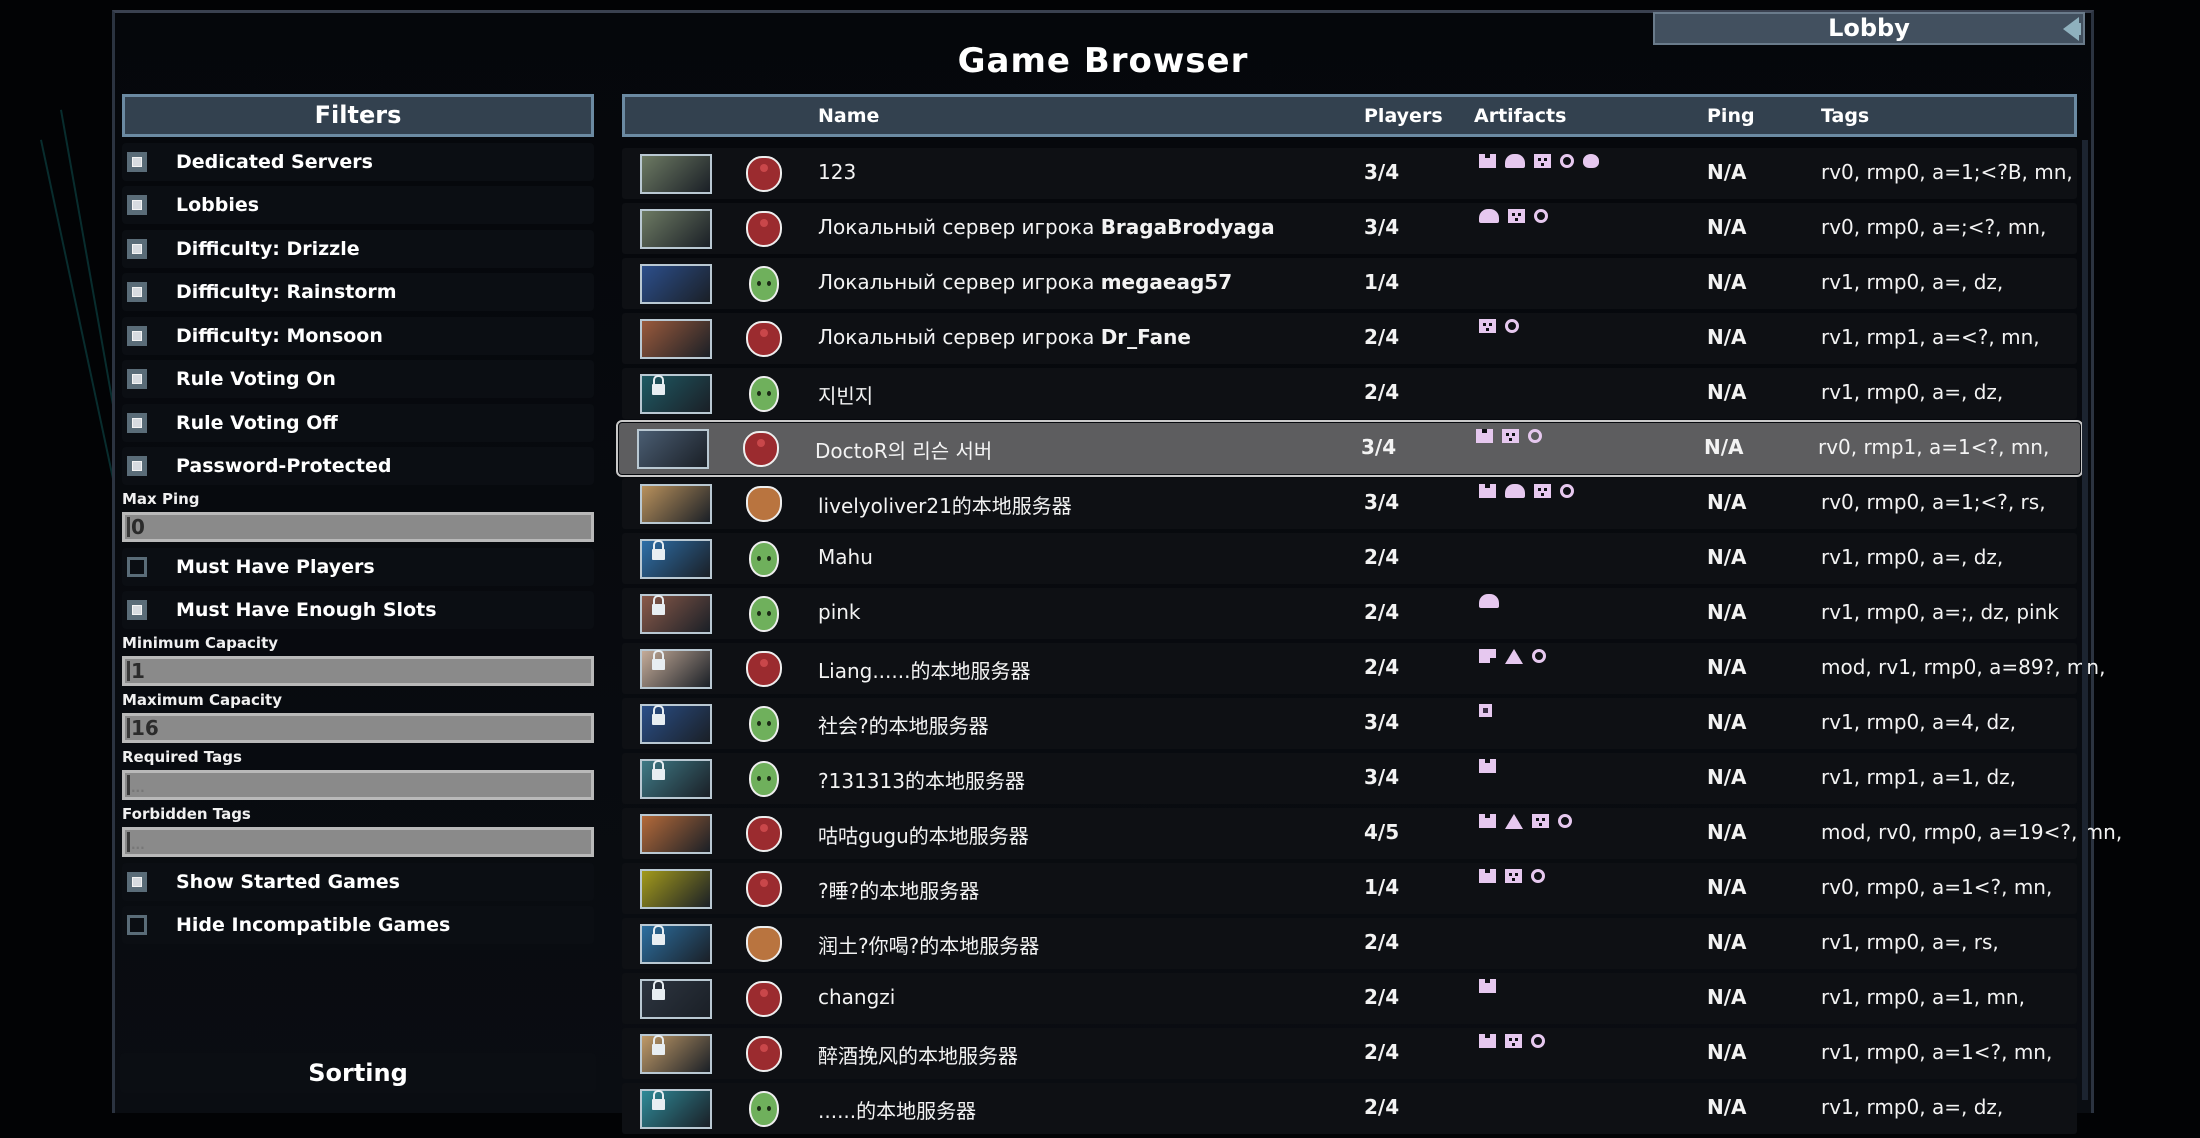  I want to click on max-ping-input: 0, so click(358, 527).